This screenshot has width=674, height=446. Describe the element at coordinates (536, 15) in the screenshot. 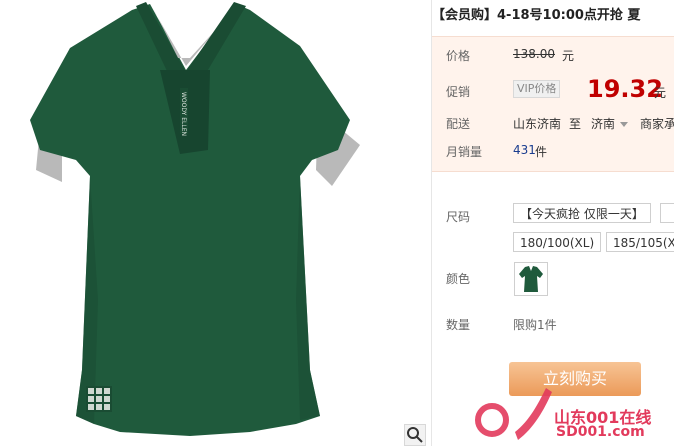

I see `product-title: 【会员购】4-18号10:00点开抢 夏` at that location.